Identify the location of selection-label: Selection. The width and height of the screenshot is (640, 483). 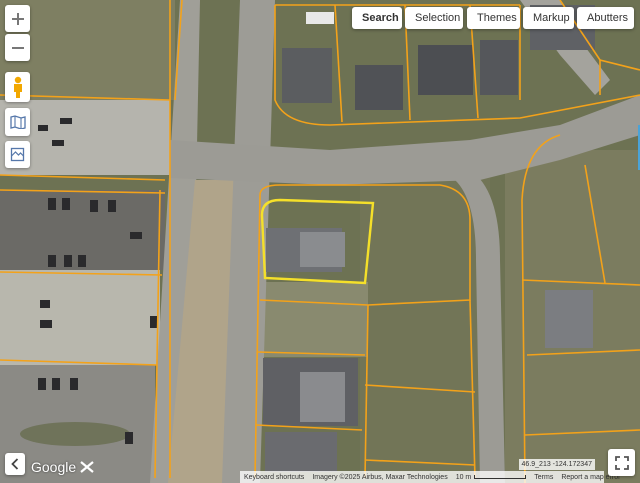
(438, 18).